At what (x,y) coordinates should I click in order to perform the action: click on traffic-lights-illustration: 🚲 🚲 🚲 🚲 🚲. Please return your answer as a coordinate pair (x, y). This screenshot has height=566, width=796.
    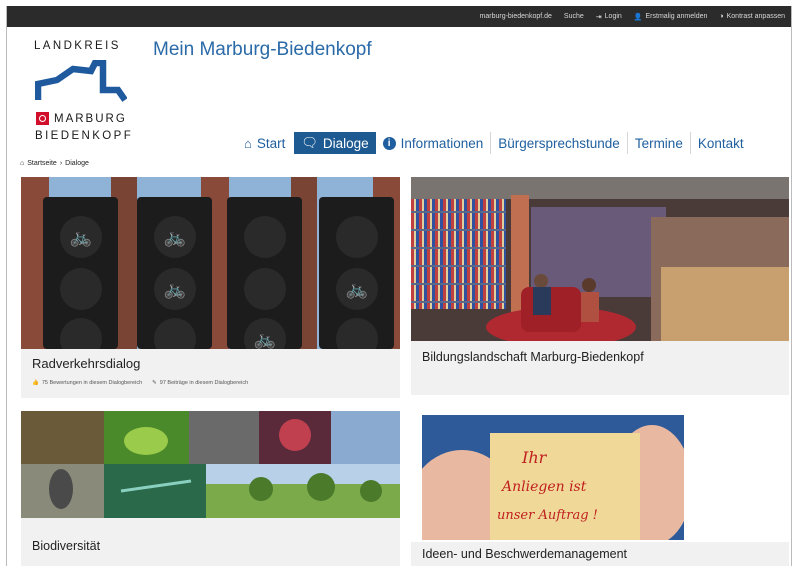
    Looking at the image, I should click on (210, 263).